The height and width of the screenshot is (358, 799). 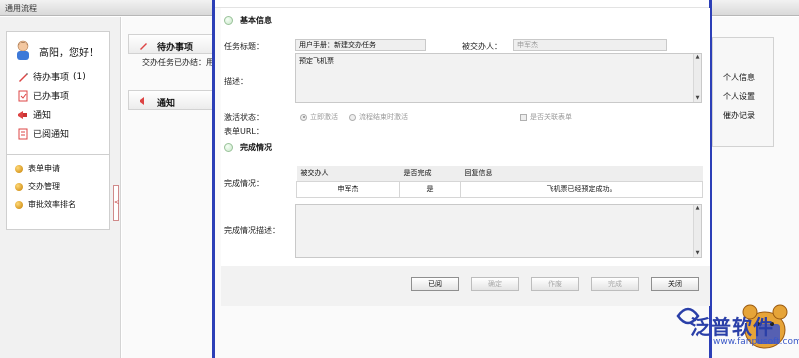 I want to click on radio-activate-immediately: 立即激活, so click(x=319, y=117).